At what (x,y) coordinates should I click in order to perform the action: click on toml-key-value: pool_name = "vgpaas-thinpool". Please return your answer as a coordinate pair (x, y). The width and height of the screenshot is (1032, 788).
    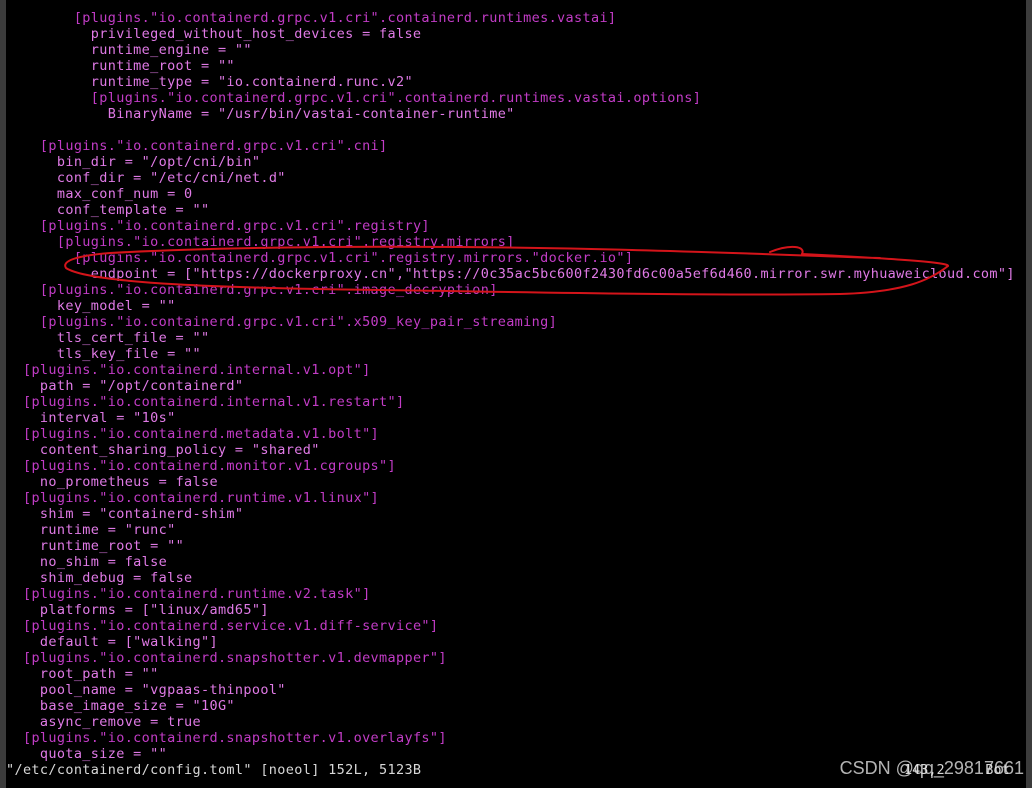
    Looking at the image, I should click on (162, 690).